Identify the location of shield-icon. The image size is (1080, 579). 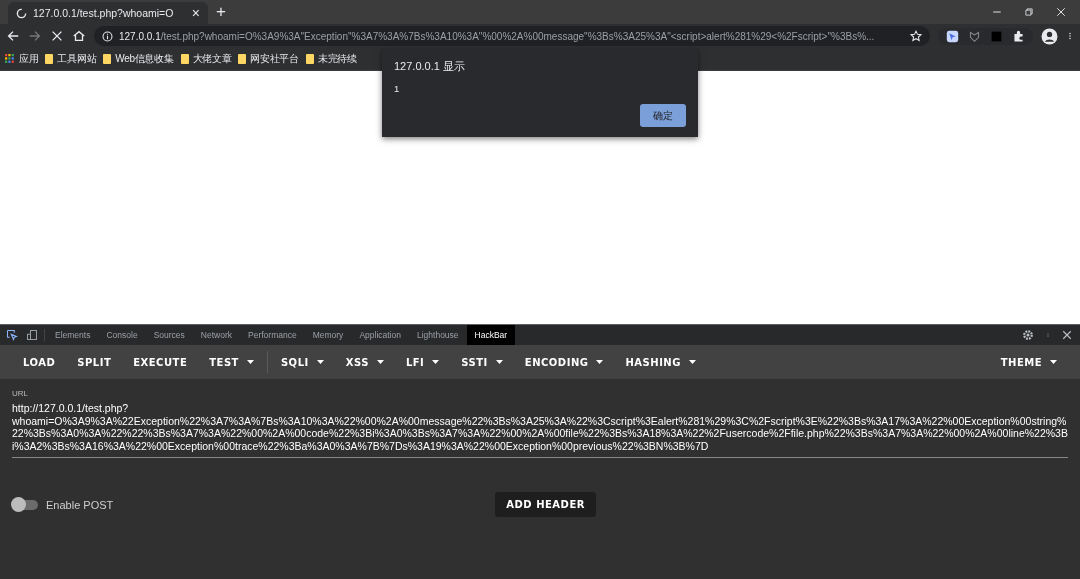
(974, 36).